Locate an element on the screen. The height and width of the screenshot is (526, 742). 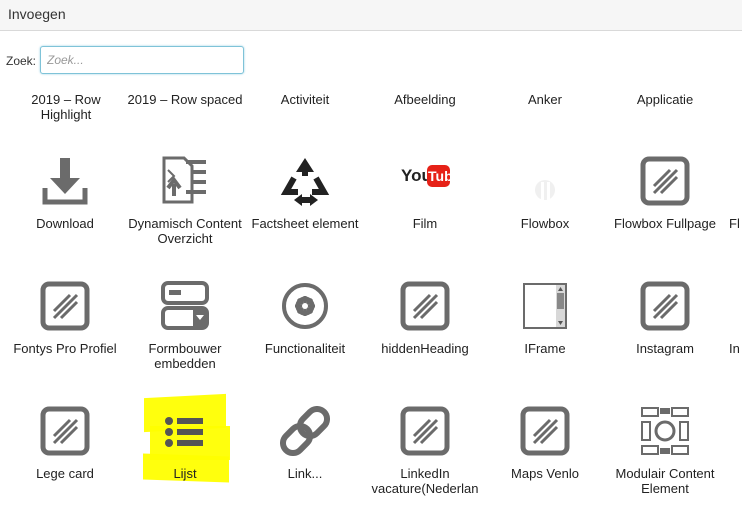
link-icon is located at coordinates (305, 431).